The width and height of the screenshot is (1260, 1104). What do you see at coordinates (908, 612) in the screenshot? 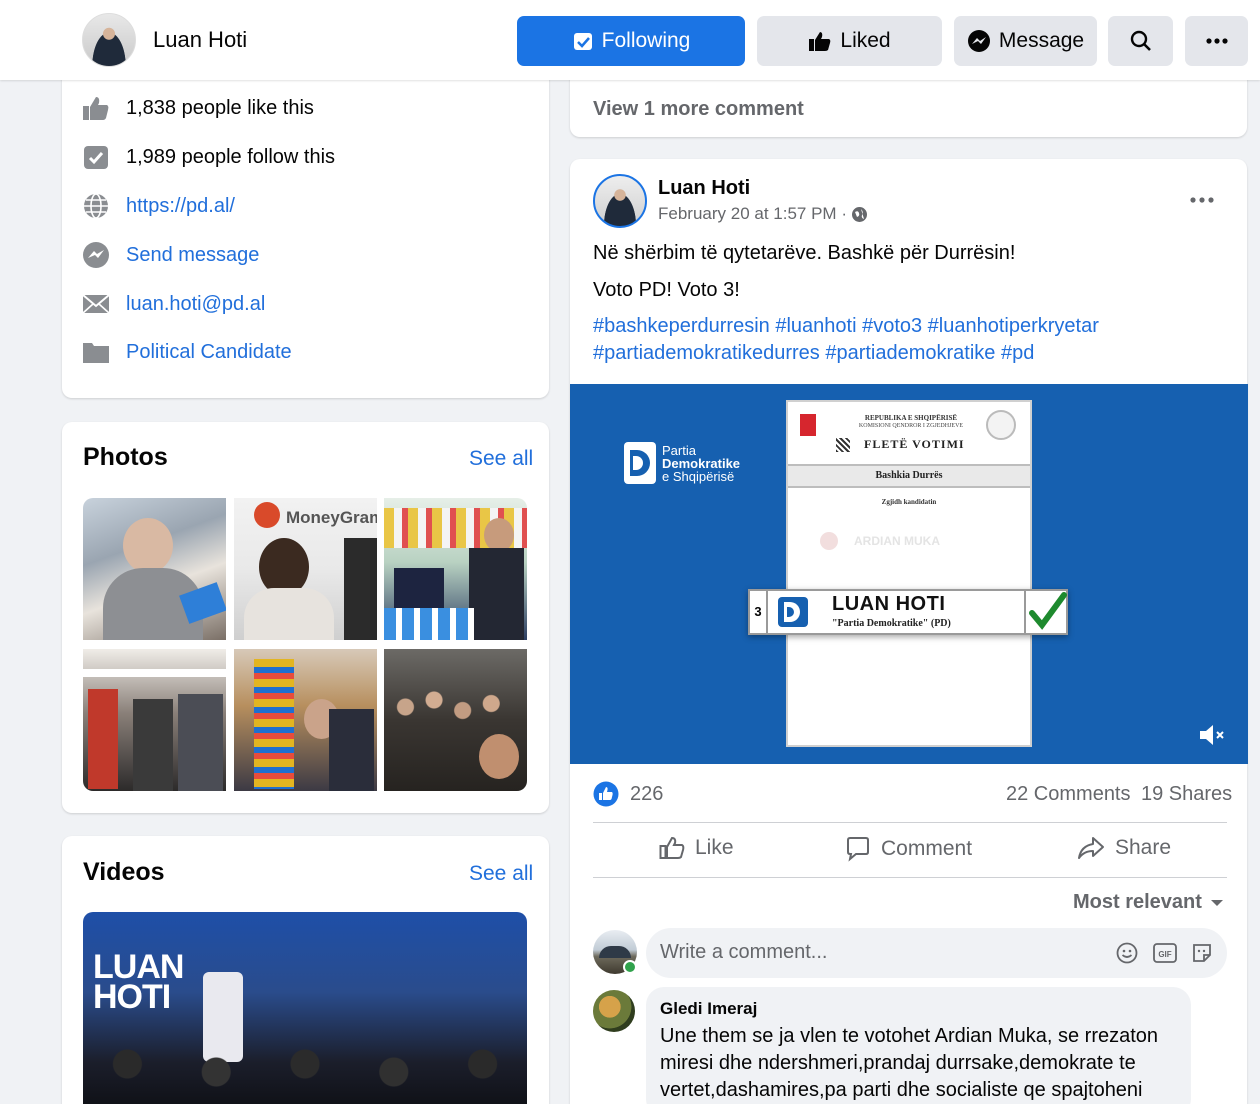
I see `candidate-row: 3 LUAN HOTI "Partia Demokratike" (PD)` at bounding box center [908, 612].